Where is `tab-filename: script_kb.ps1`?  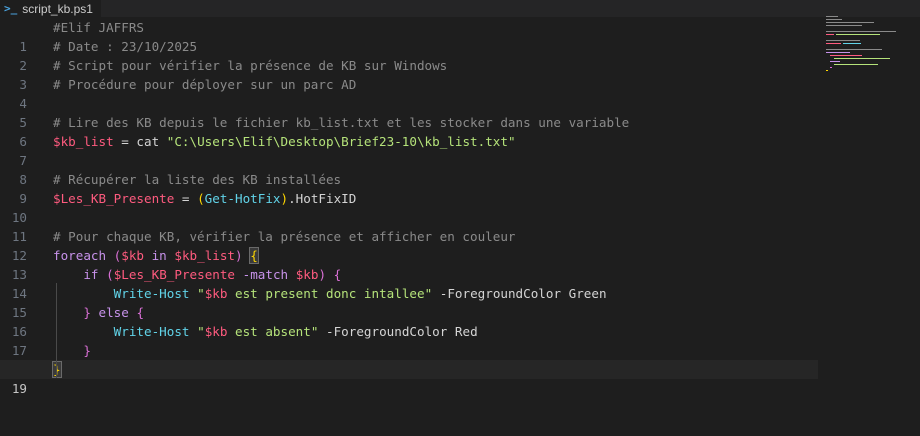 tab-filename: script_kb.ps1 is located at coordinates (57, 8).